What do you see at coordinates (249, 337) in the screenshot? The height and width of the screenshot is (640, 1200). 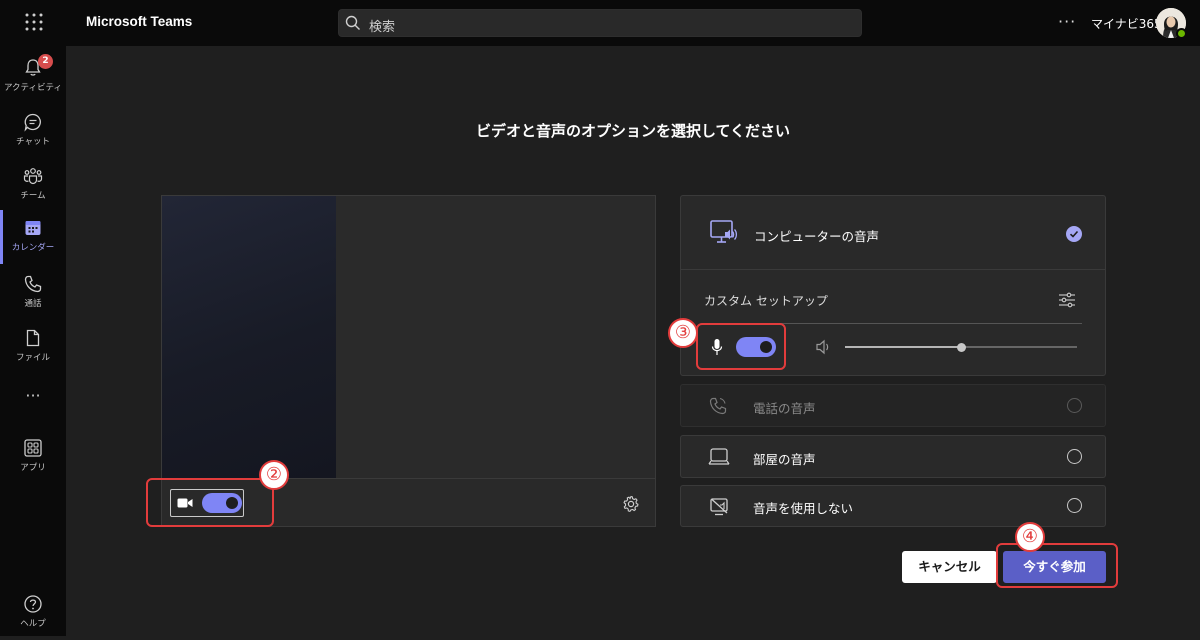 I see `camera-feed` at bounding box center [249, 337].